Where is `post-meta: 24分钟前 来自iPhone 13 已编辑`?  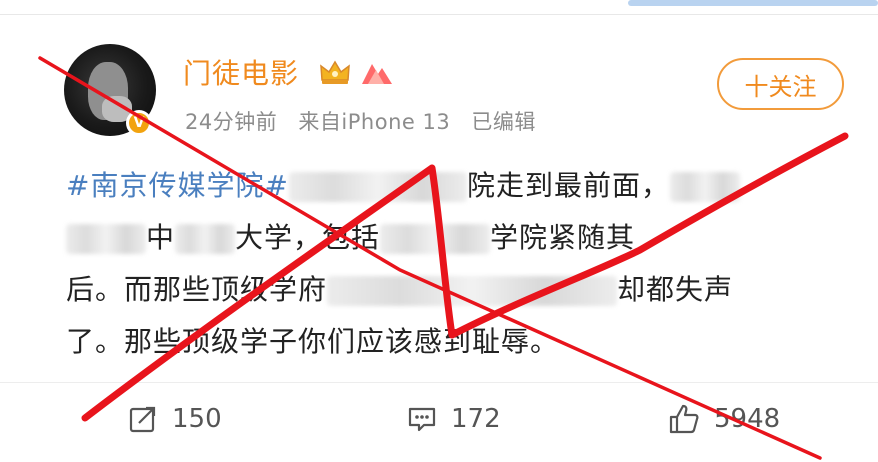 post-meta: 24分钟前 来自iPhone 13 已编辑 is located at coordinates (367, 121).